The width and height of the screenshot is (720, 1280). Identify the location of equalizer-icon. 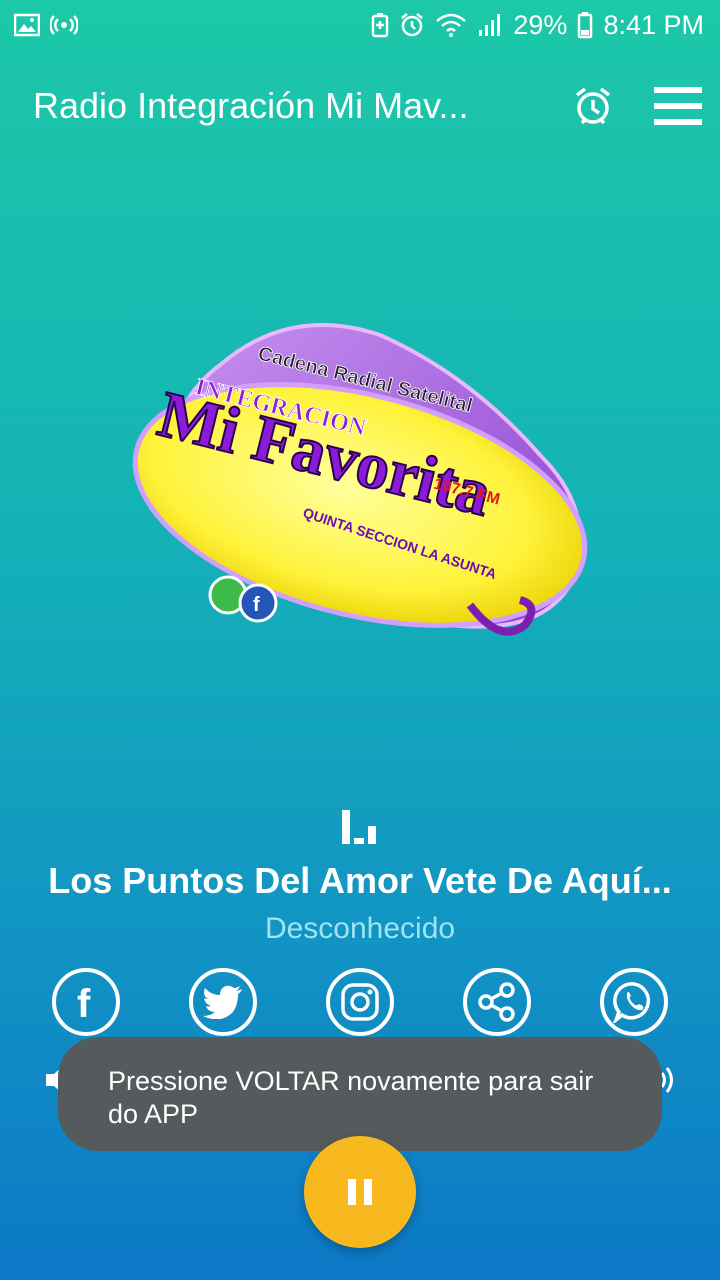
(359, 827).